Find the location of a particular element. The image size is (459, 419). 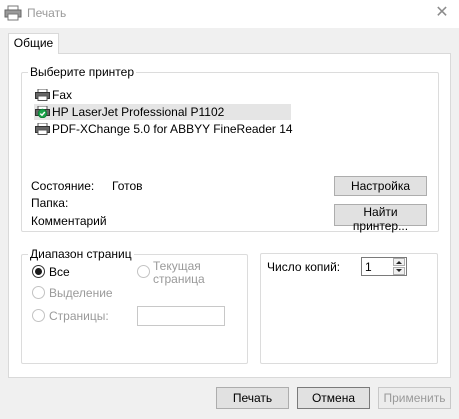

status-label: Состояние: is located at coordinates (63, 186).